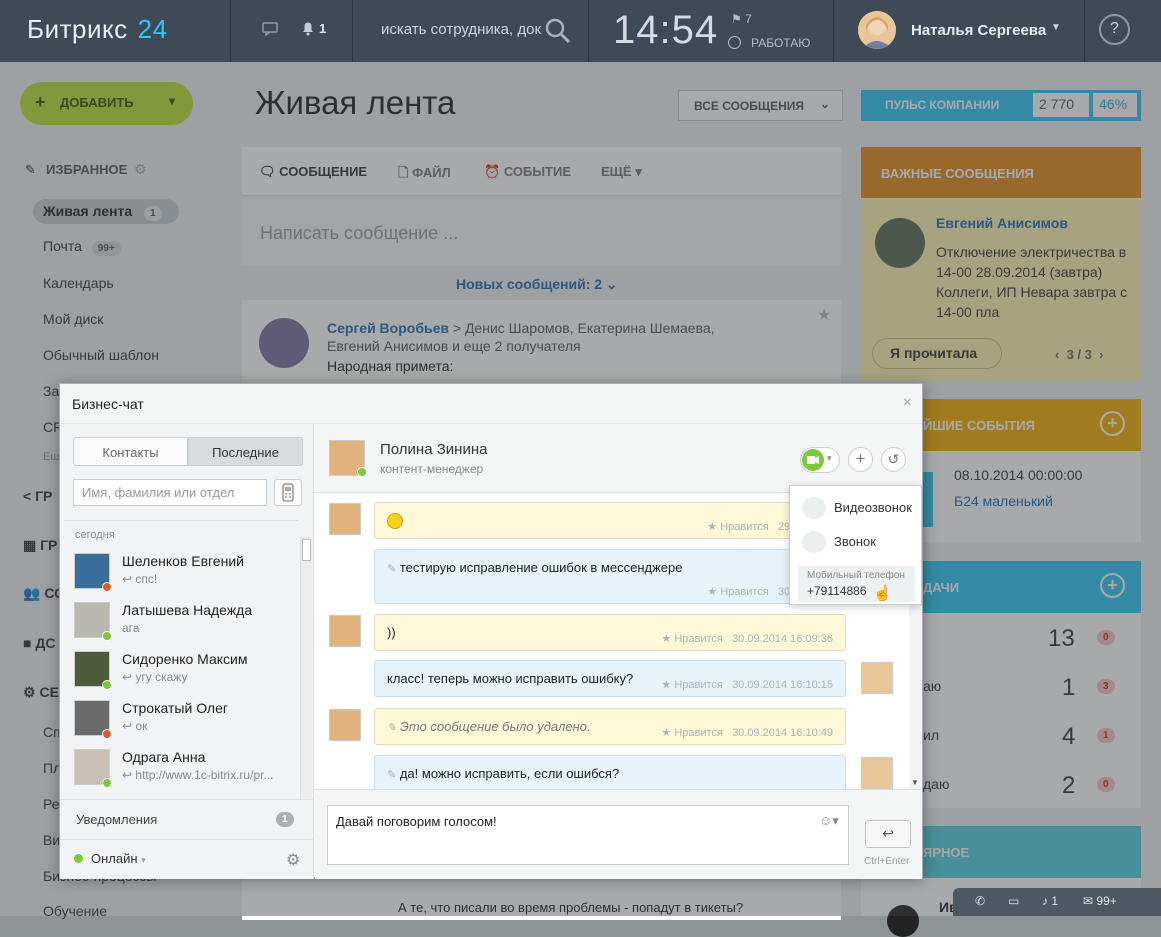 The height and width of the screenshot is (937, 1161). What do you see at coordinates (829, 821) in the screenshot?
I see `emoji-icon: ☺▾` at bounding box center [829, 821].